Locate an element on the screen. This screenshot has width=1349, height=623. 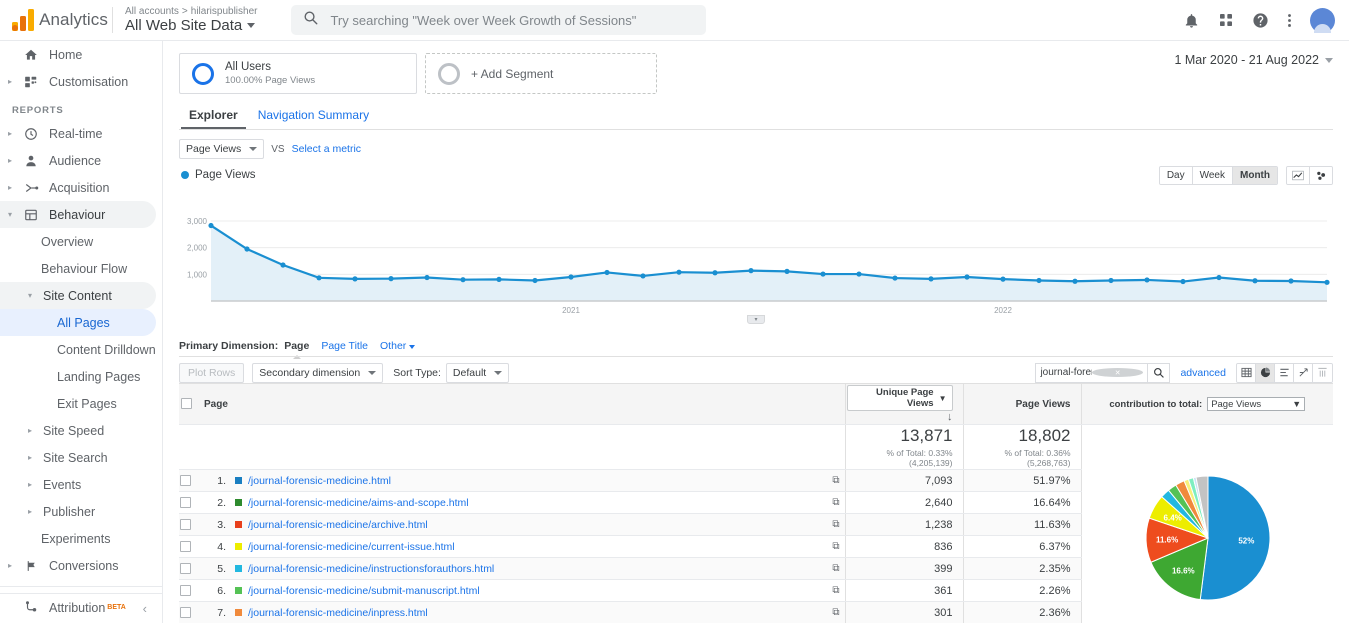
search-box is located at coordinates (499, 20).